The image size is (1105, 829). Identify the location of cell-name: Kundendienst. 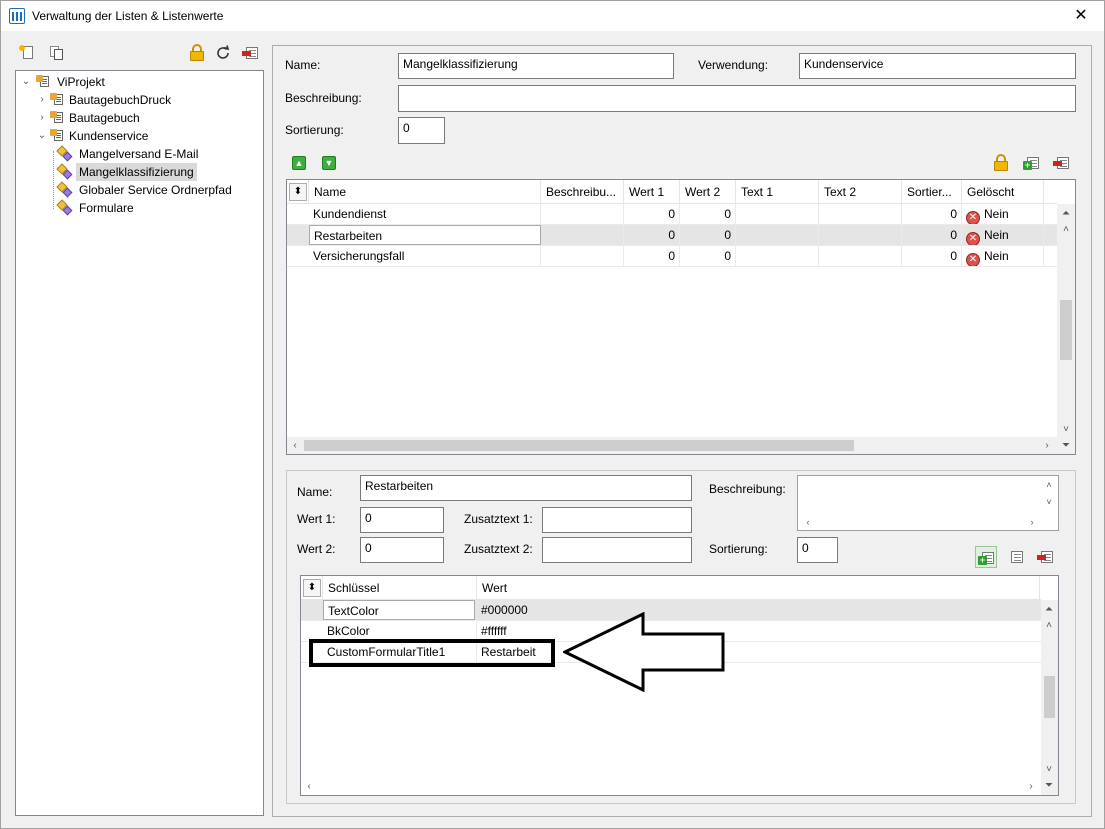
(425, 214).